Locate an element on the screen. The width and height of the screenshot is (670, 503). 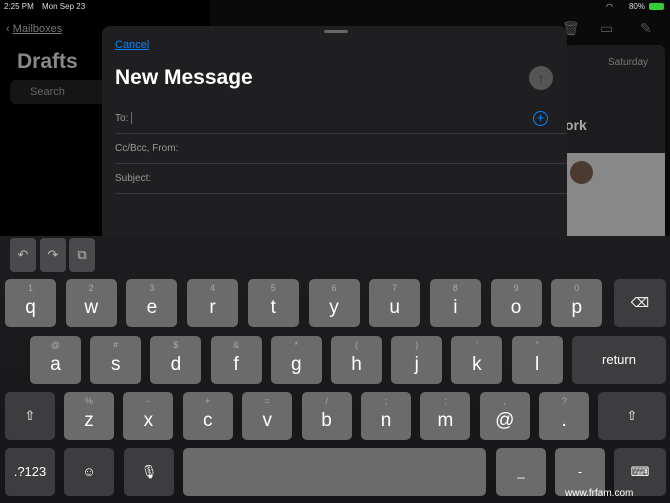
key-t: 5t is located at coordinates (273, 303).